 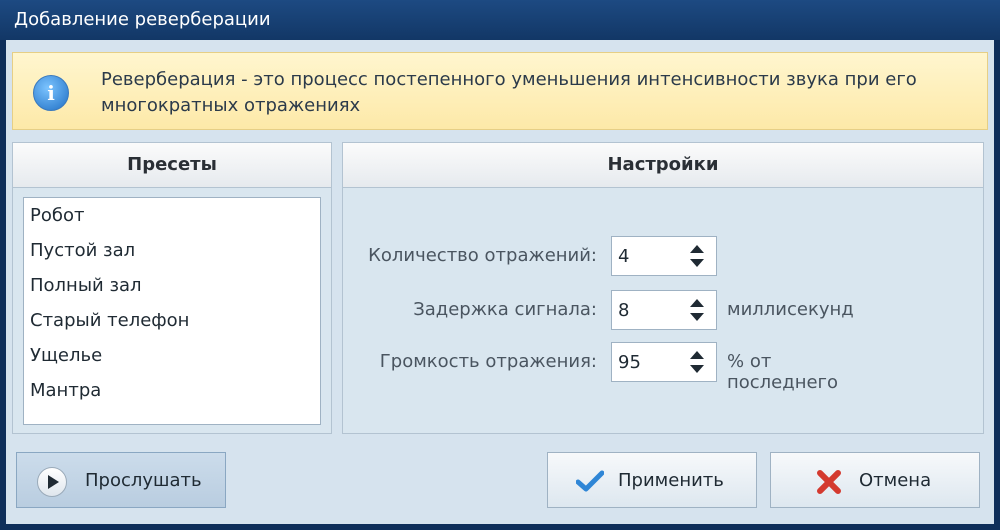 What do you see at coordinates (829, 482) in the screenshot?
I see `close-icon` at bounding box center [829, 482].